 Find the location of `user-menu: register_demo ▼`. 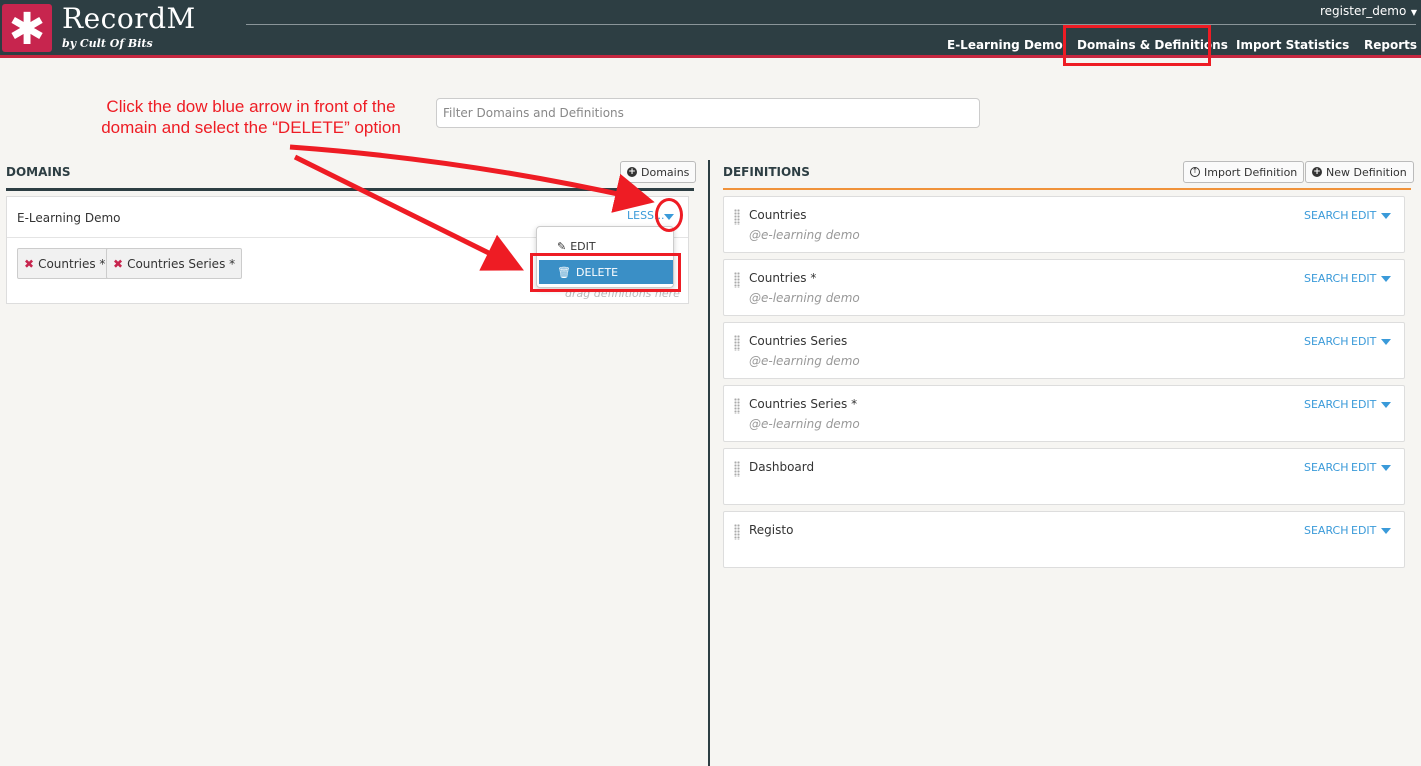

user-menu: register_demo ▼ is located at coordinates (1368, 11).